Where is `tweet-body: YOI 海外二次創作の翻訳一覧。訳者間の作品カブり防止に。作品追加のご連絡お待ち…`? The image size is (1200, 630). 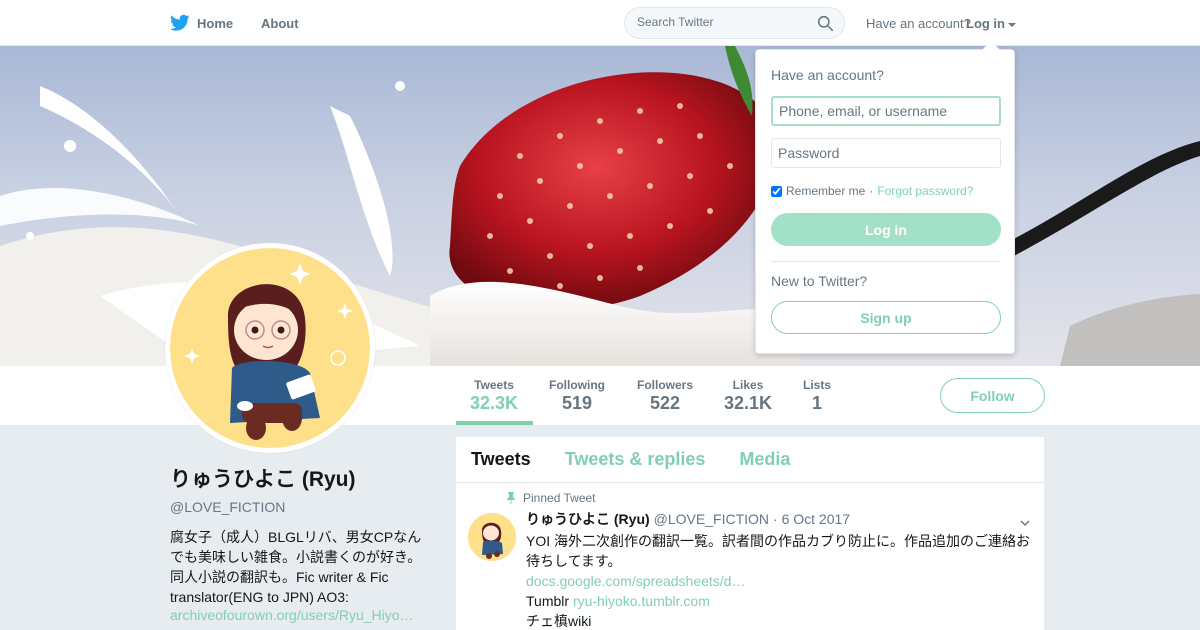 tweet-body: YOI 海外二次創作の翻訳一覧。訳者間の作品カブり防止に。作品追加のご連絡お待ち… is located at coordinates (778, 580).